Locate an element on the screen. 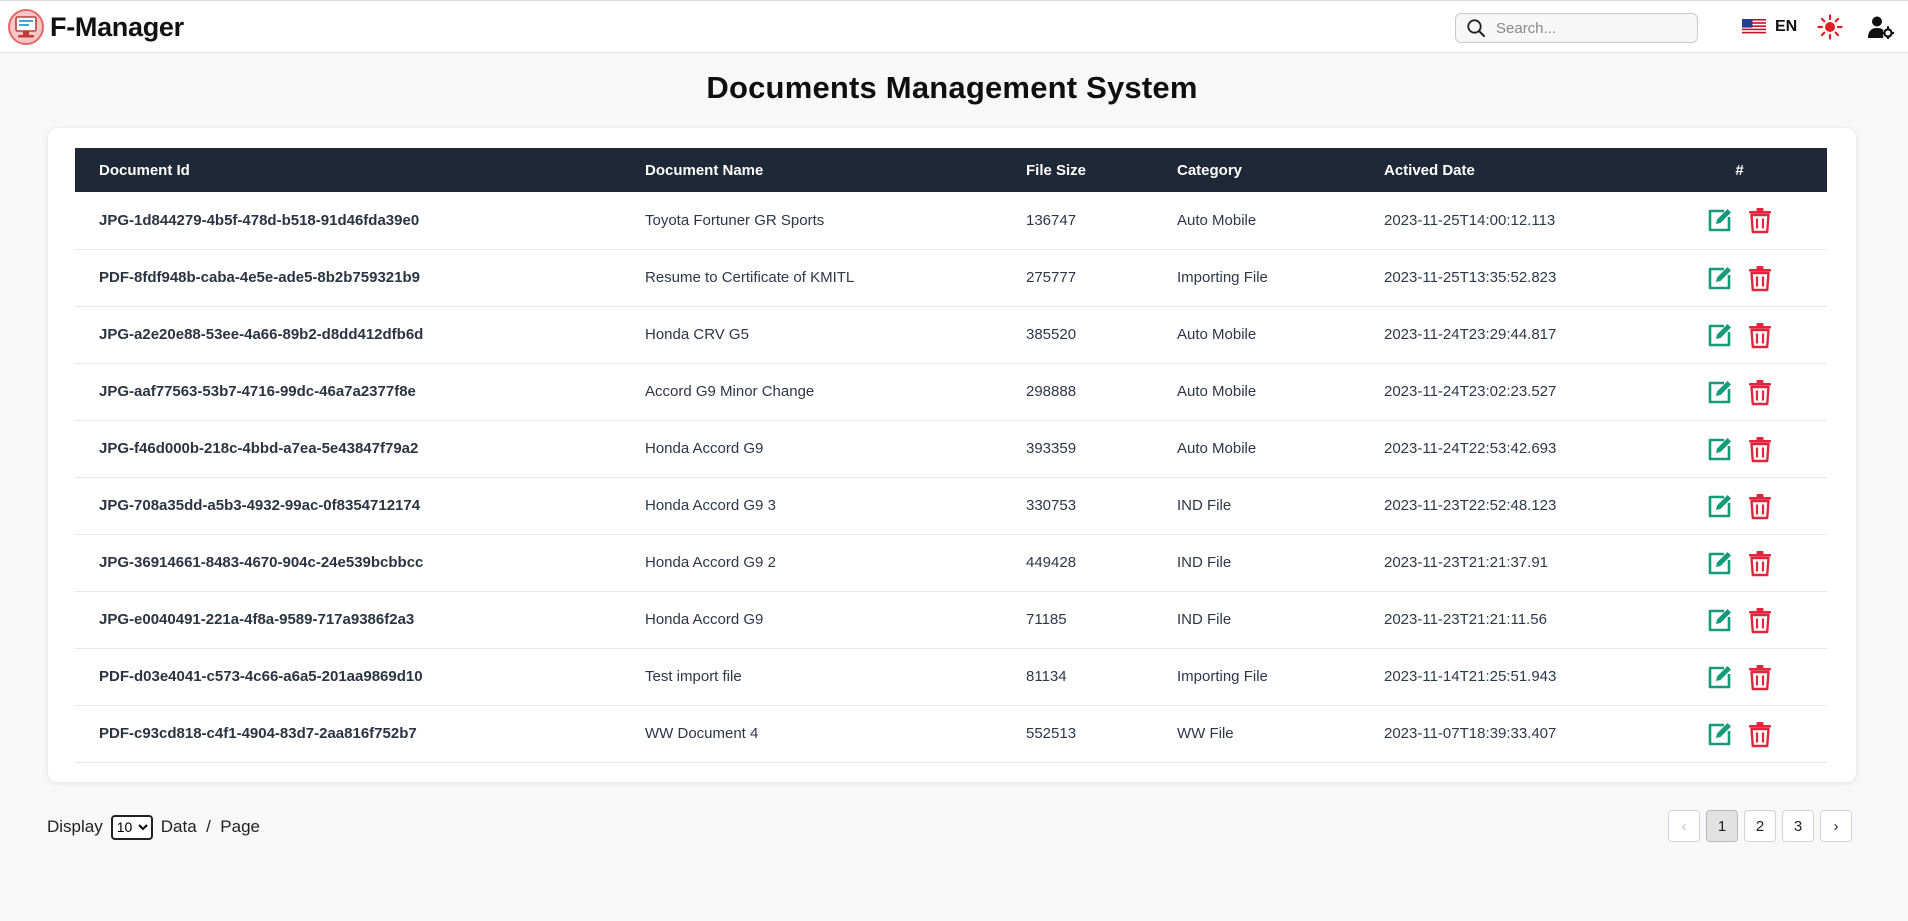 The height and width of the screenshot is (921, 1908). prev-page-button: ‹ is located at coordinates (1684, 826).